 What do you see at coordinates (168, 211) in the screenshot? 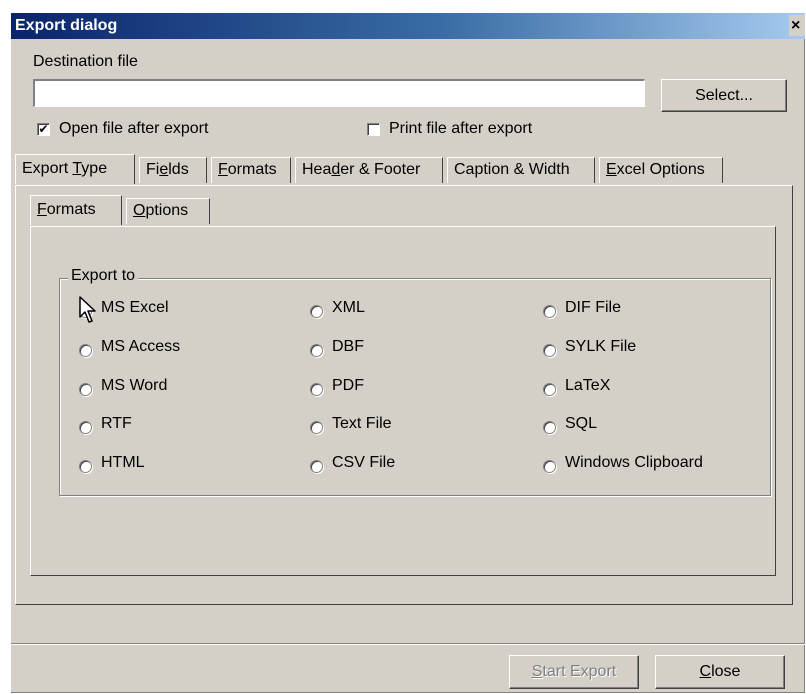
I see `subtab-options: Options` at bounding box center [168, 211].